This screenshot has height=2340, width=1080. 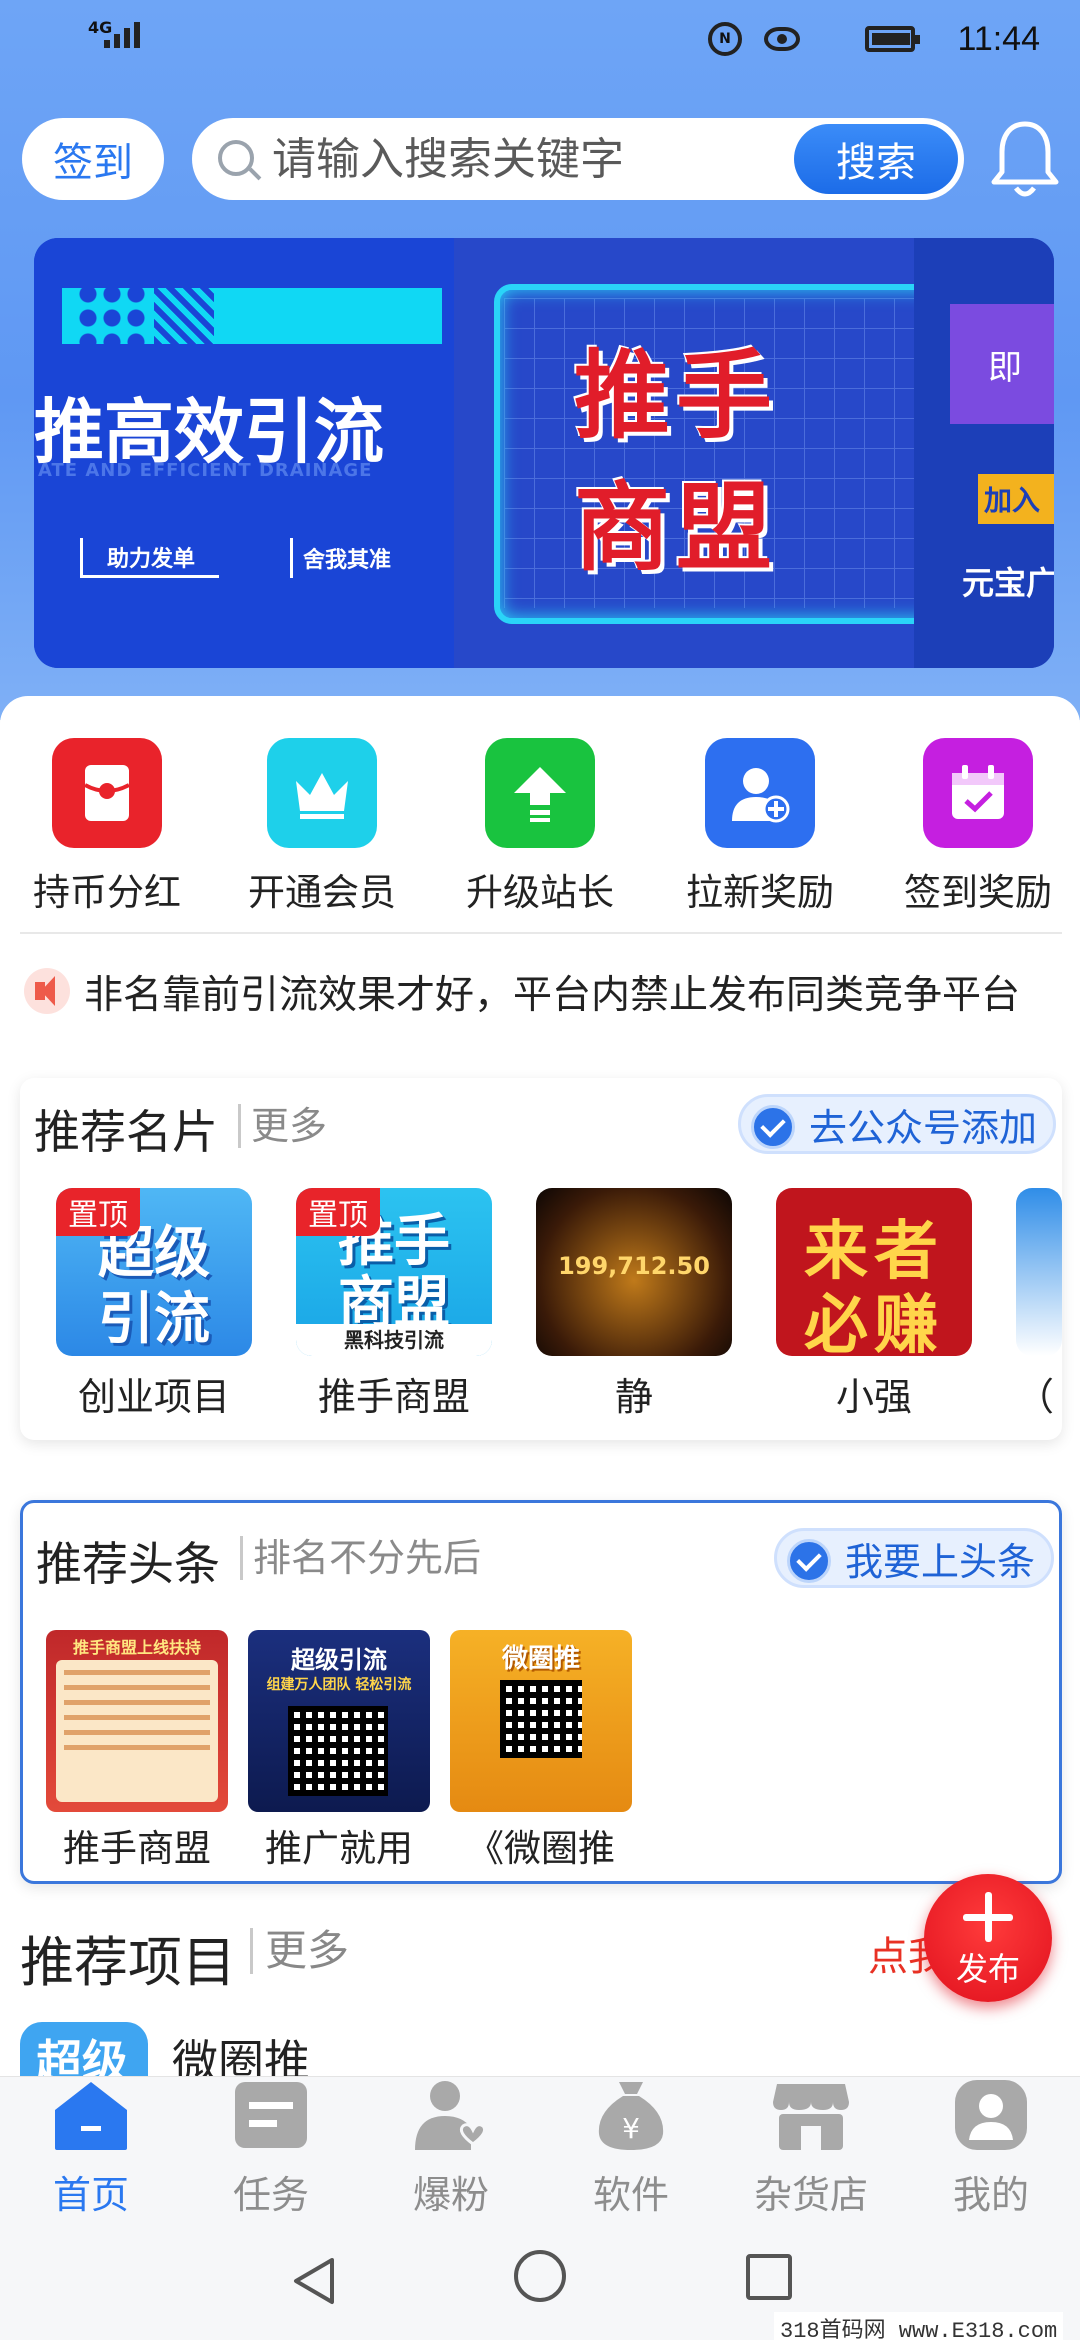 What do you see at coordinates (107, 793) in the screenshot?
I see `red-envelope-icon` at bounding box center [107, 793].